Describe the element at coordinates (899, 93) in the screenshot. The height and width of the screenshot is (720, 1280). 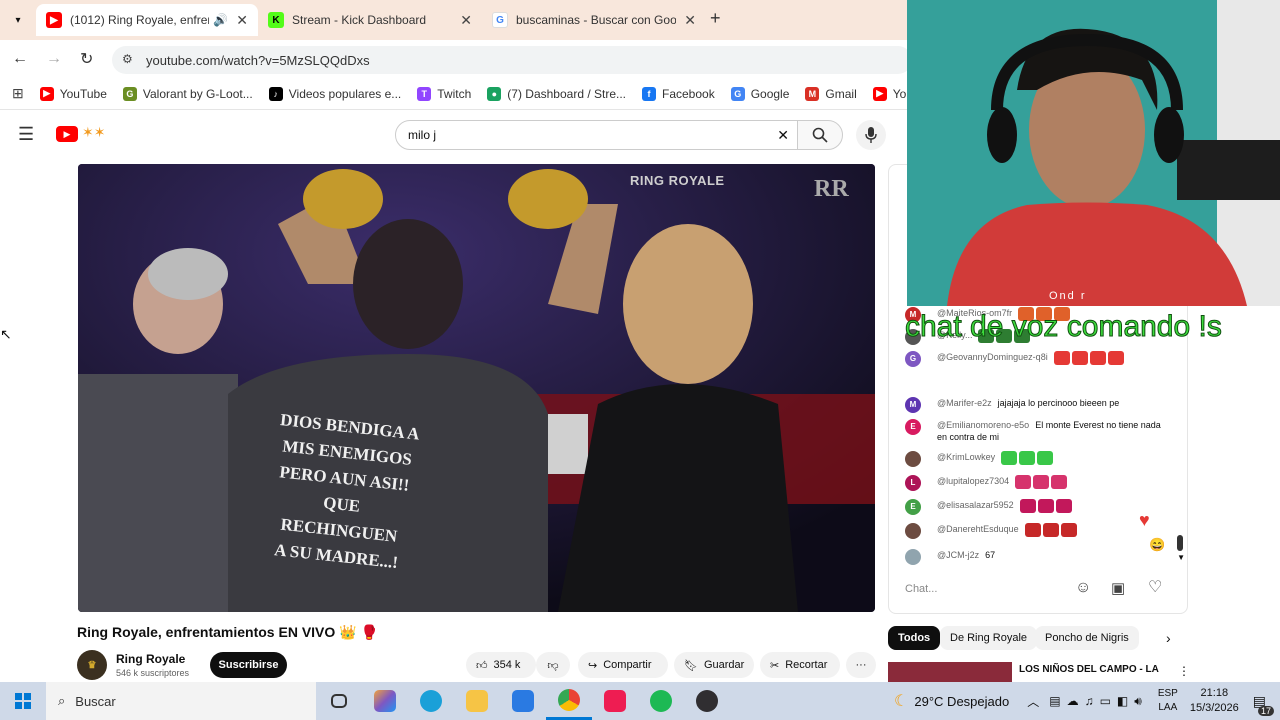
I see `bookmark-label: YouTu` at that location.